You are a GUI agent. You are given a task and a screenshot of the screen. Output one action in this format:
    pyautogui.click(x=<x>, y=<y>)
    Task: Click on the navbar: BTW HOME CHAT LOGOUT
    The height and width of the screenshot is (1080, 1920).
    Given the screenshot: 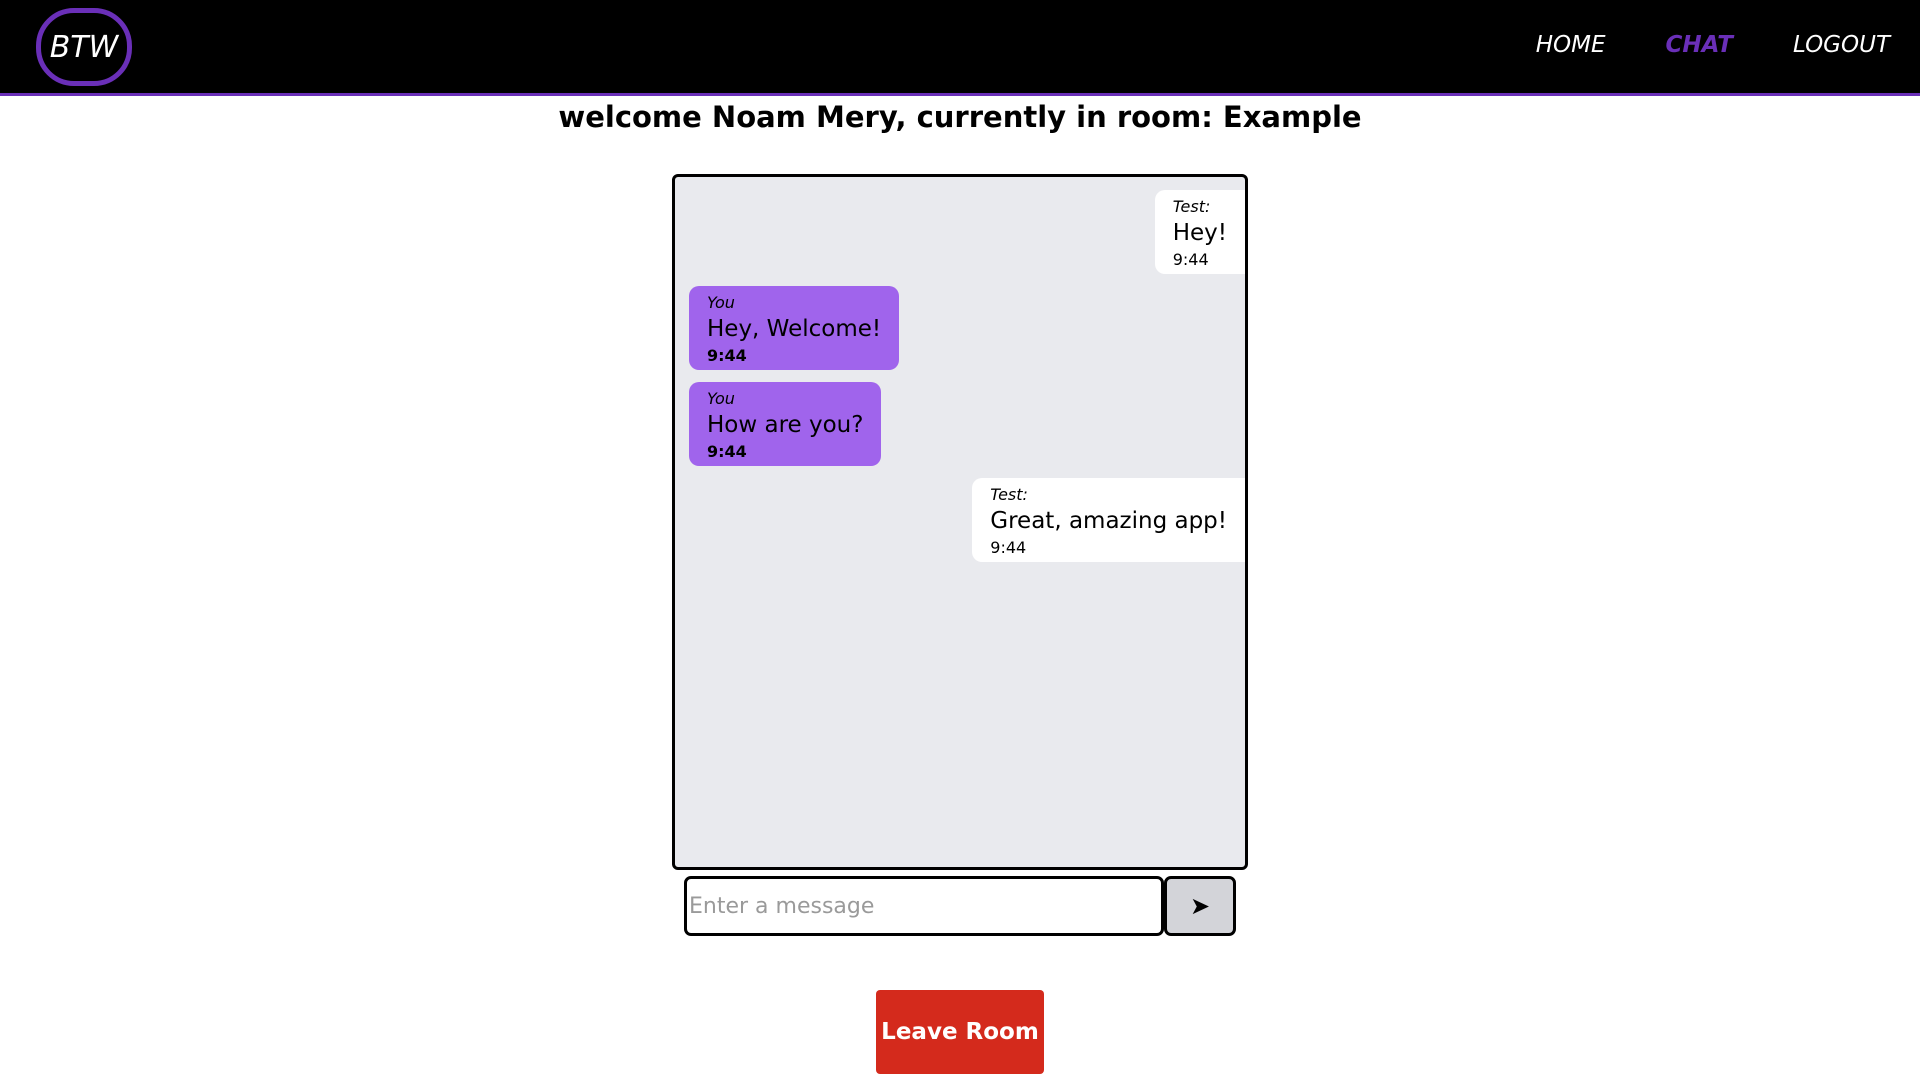 What is the action you would take?
    pyautogui.click(x=960, y=48)
    